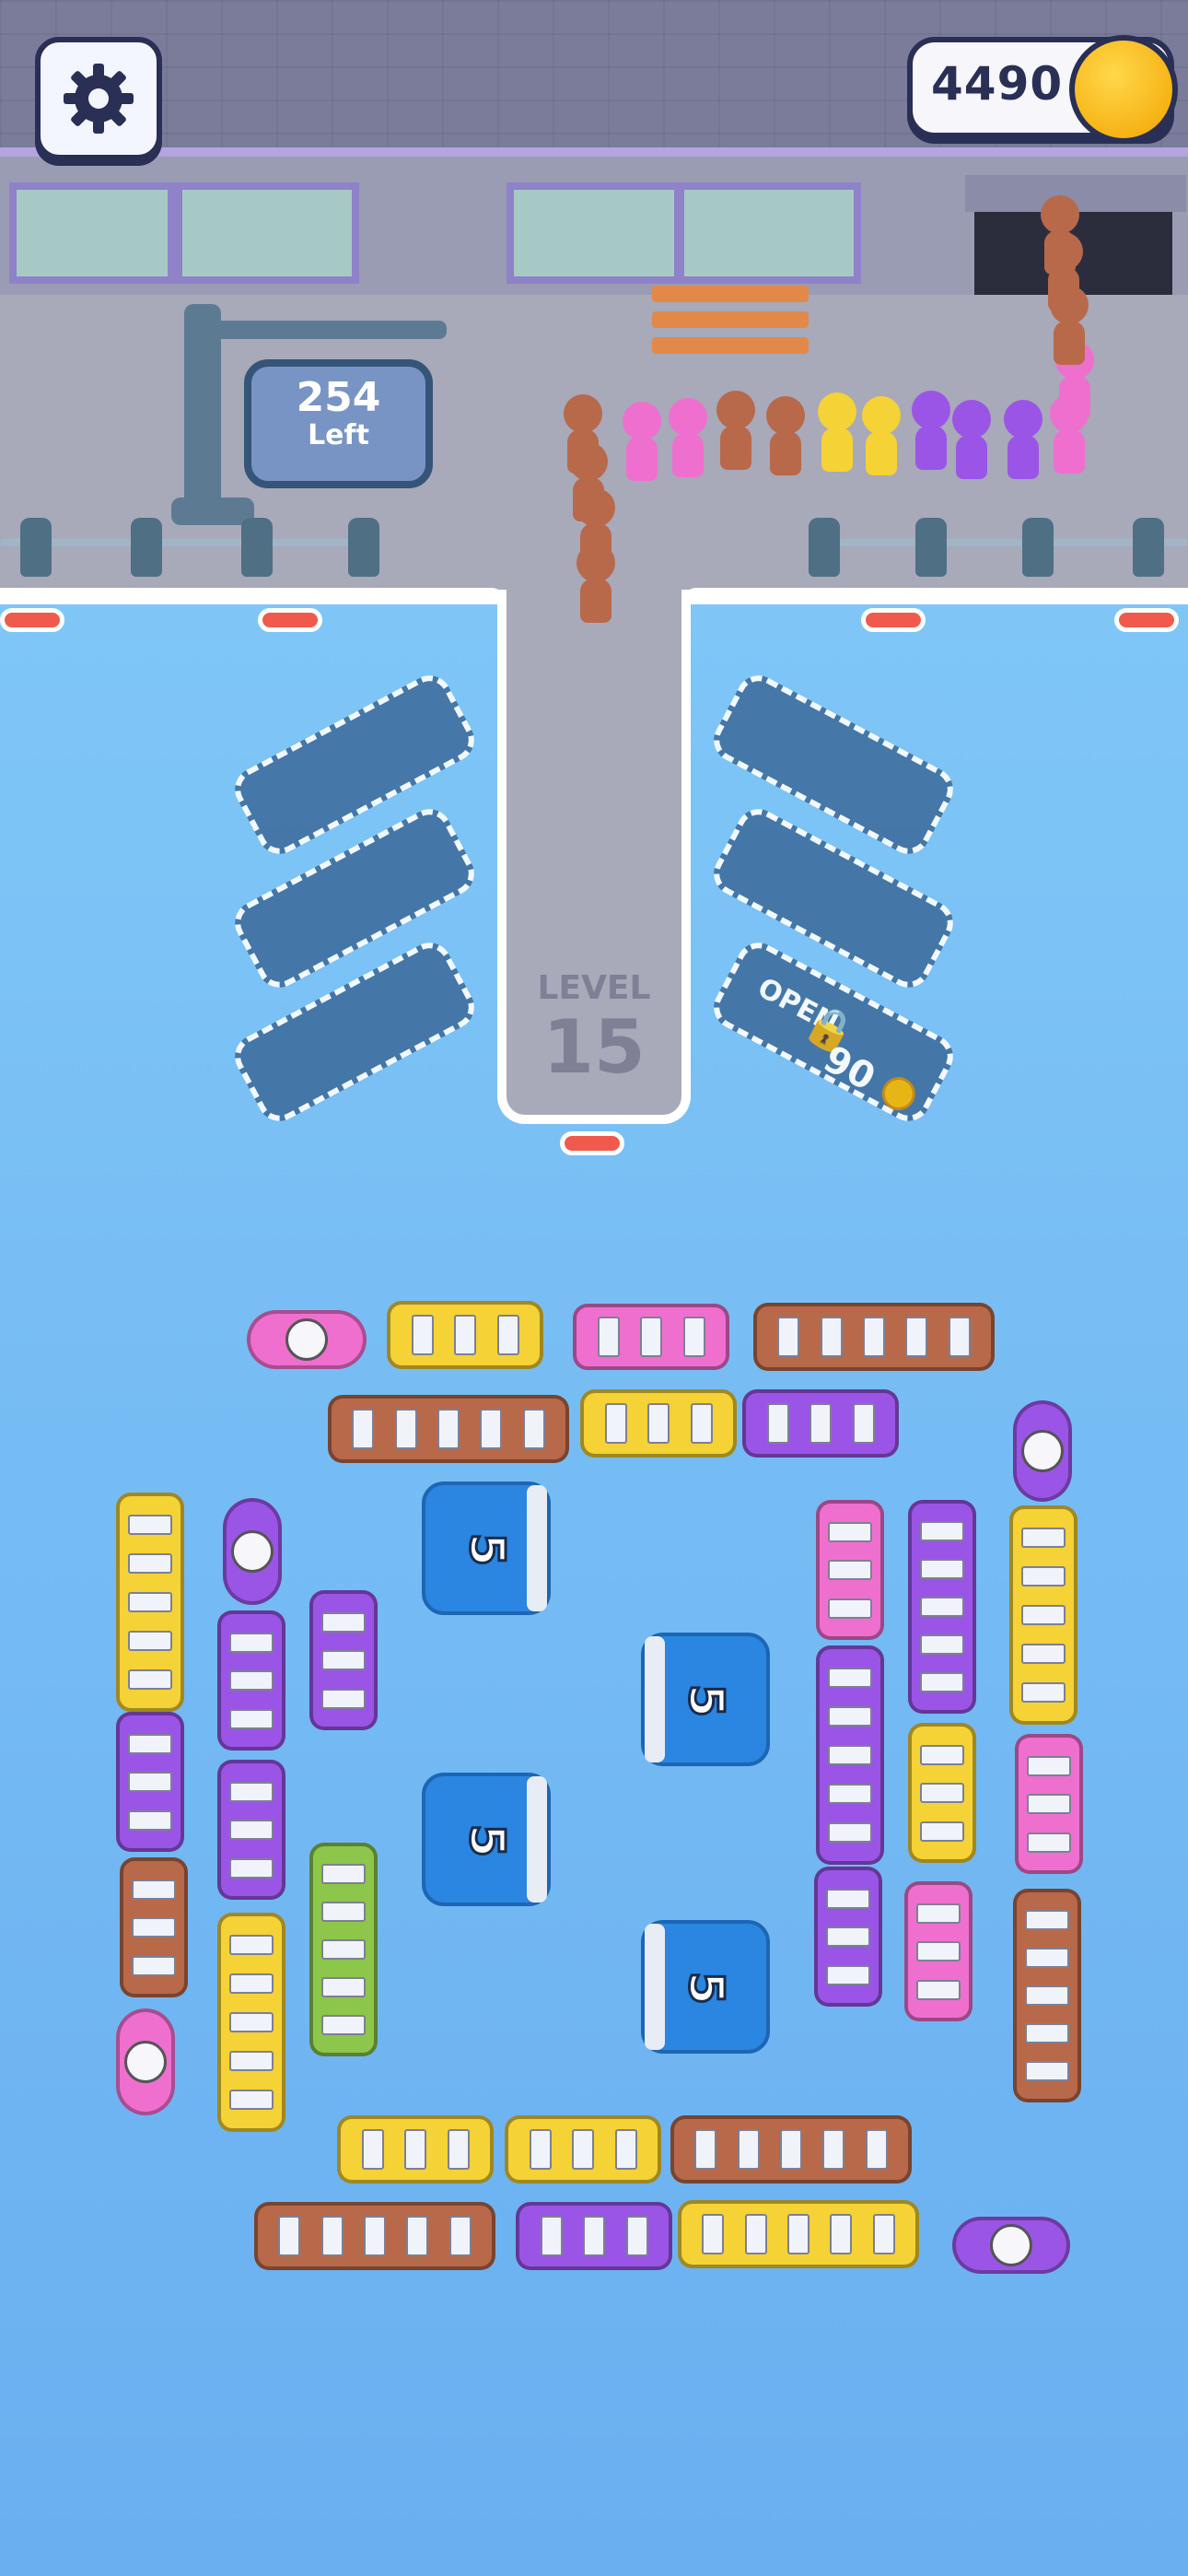 The height and width of the screenshot is (2576, 1188). What do you see at coordinates (594, 988) in the screenshot?
I see `level-label: LEVEL` at bounding box center [594, 988].